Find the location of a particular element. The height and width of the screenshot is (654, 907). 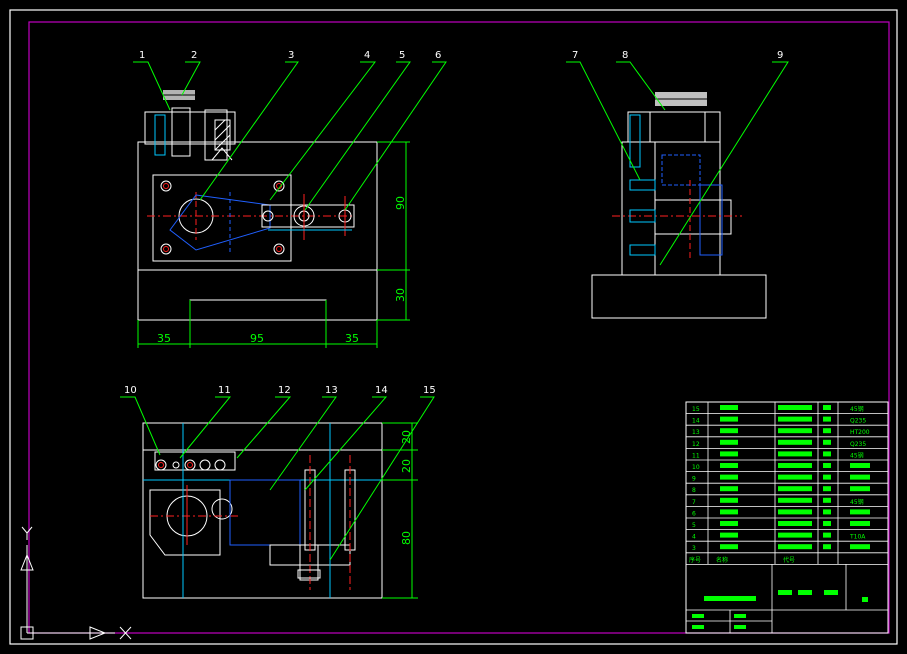

dim-front-35-right: 35 is located at coordinates (352, 338).